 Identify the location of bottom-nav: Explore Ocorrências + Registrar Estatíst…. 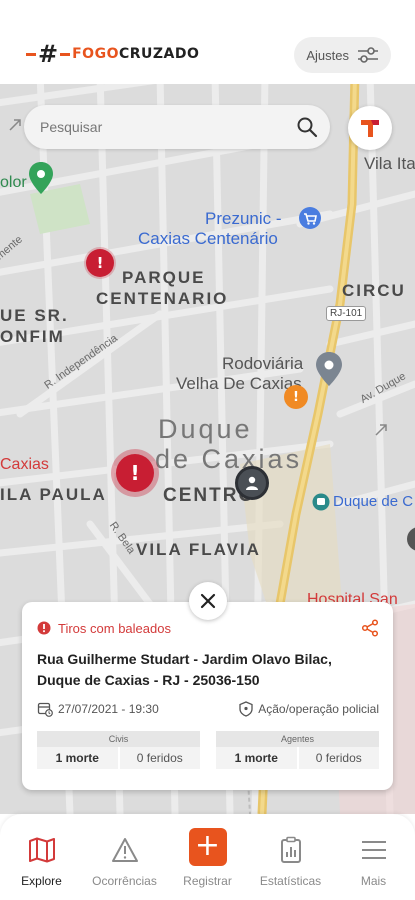
(207, 857).